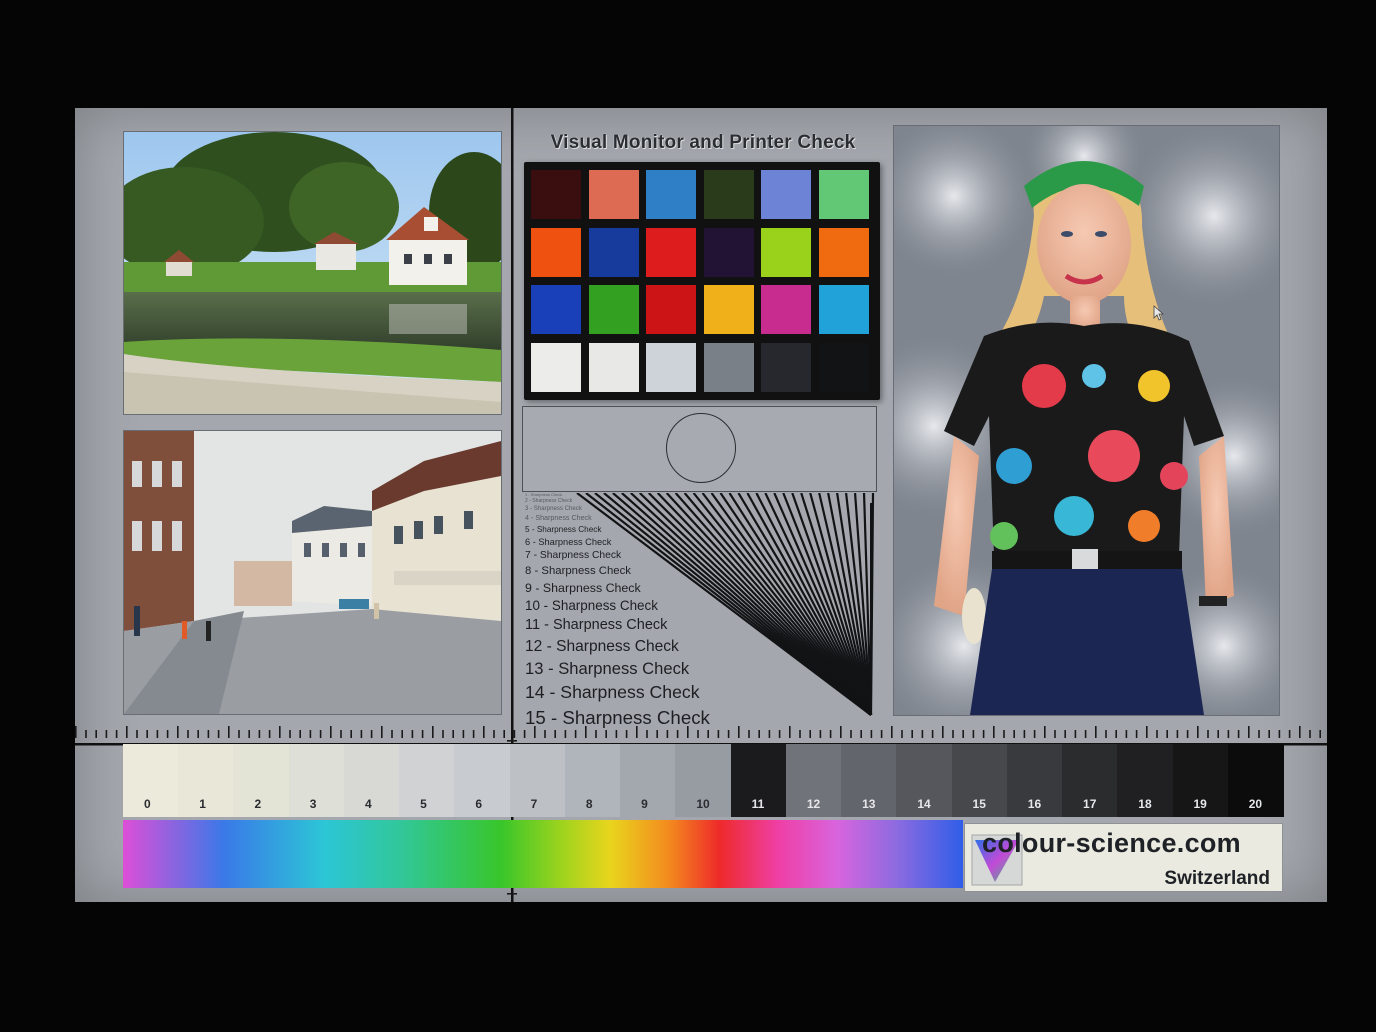 Image resolution: width=1376 pixels, height=1032 pixels. What do you see at coordinates (1123, 857) in the screenshot?
I see `logo-panel: colour-science.com Switzerland` at bounding box center [1123, 857].